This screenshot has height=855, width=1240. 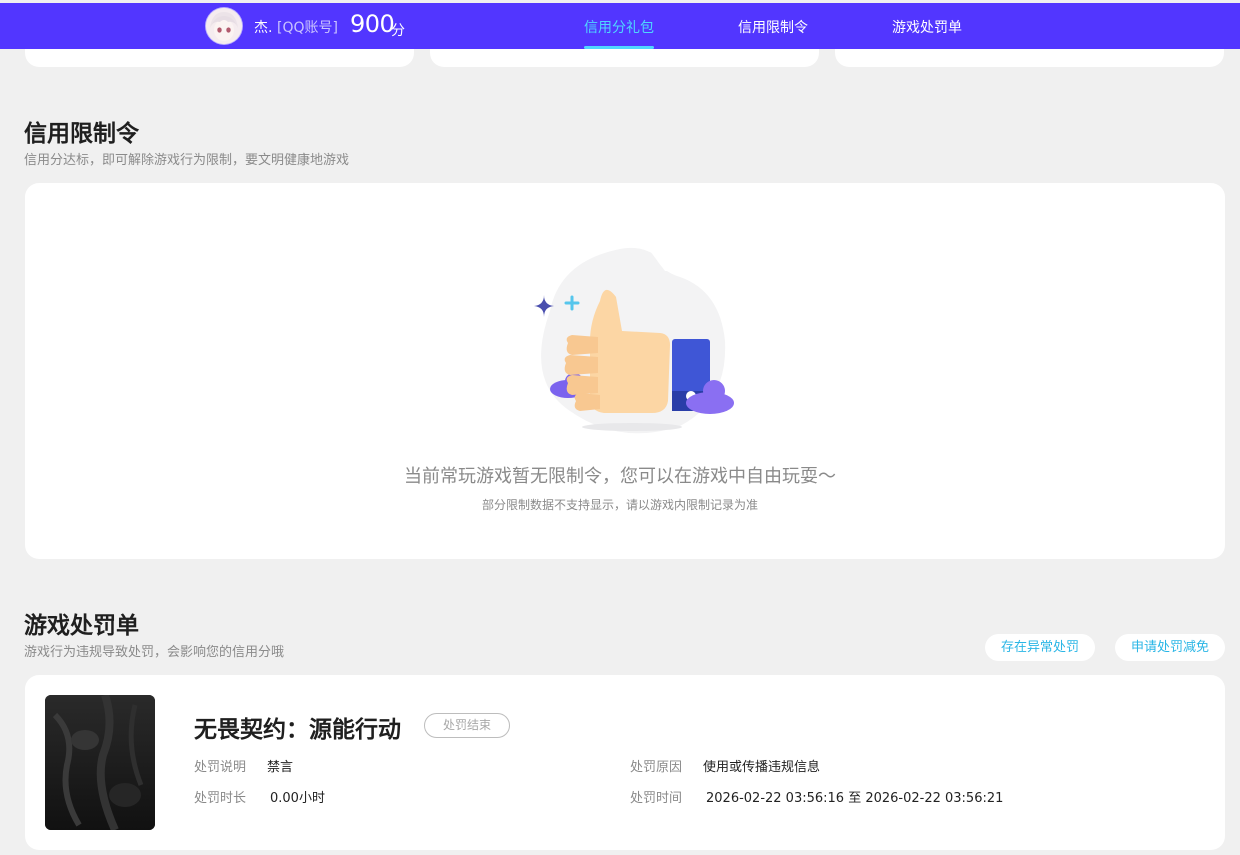 I want to click on restriction-section-subtitle: 信用分达标，即可解除游戏行为限制，要文明健康地游戏, so click(x=187, y=160).